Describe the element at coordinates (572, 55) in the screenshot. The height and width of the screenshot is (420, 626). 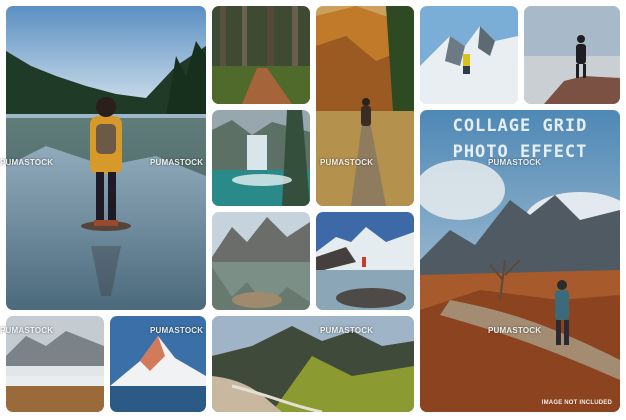
I see `photo-dusk-hiker` at that location.